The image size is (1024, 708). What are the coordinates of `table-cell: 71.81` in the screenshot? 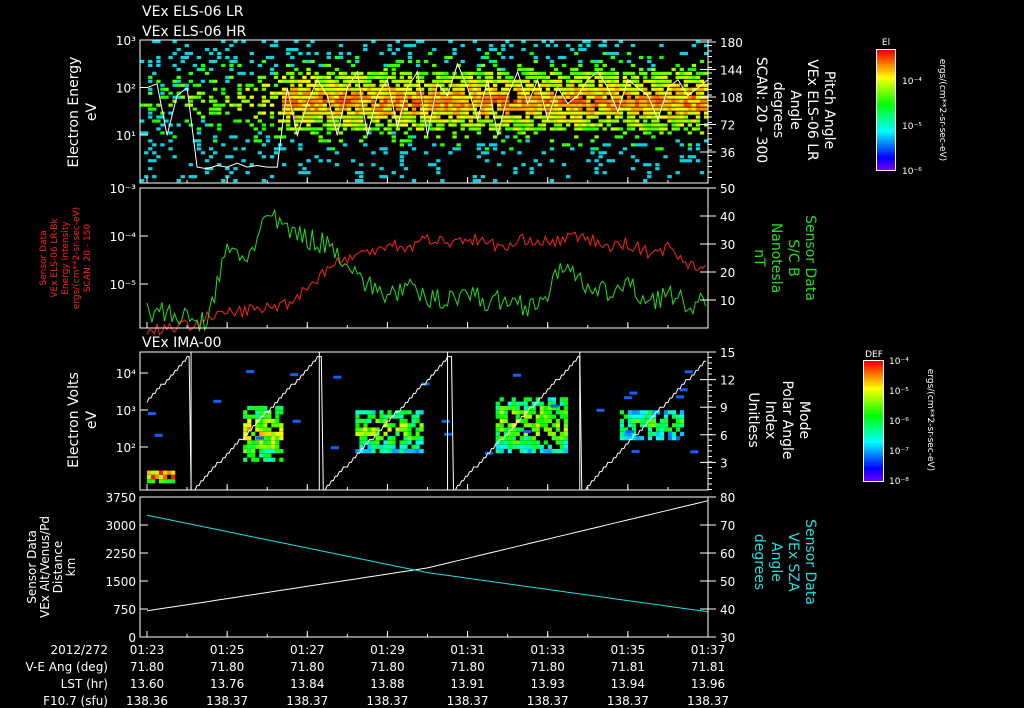 It's located at (708, 667).